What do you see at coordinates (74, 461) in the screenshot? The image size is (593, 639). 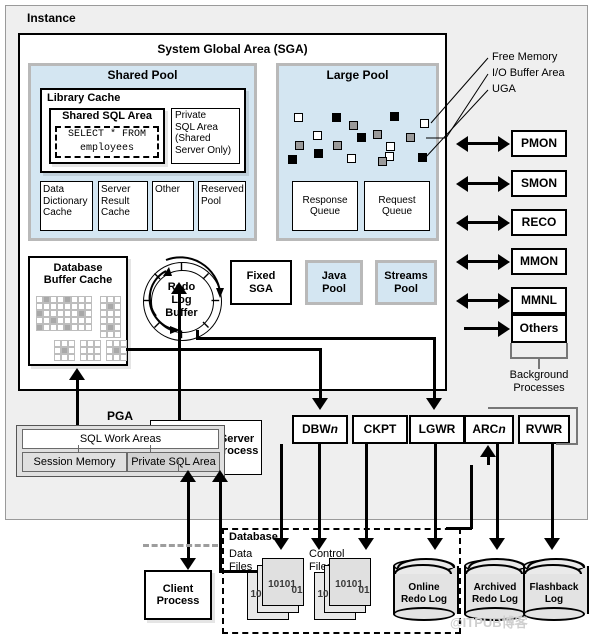 I see `session-memory-label: Session Memory` at bounding box center [74, 461].